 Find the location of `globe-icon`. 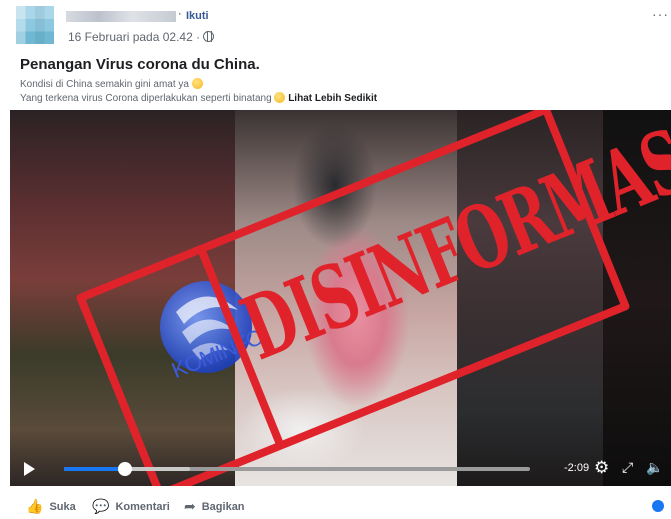

globe-icon is located at coordinates (209, 36).